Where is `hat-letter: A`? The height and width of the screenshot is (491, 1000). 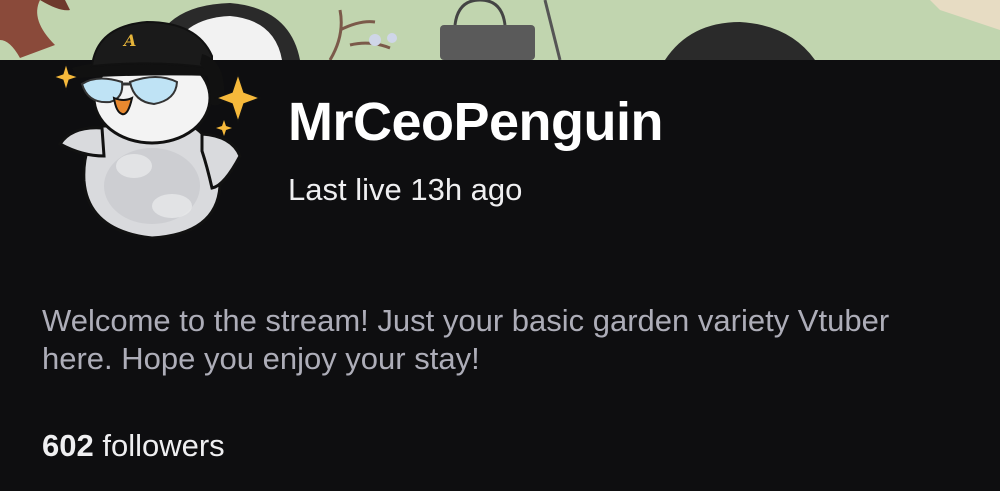
hat-letter: A is located at coordinates (129, 40).